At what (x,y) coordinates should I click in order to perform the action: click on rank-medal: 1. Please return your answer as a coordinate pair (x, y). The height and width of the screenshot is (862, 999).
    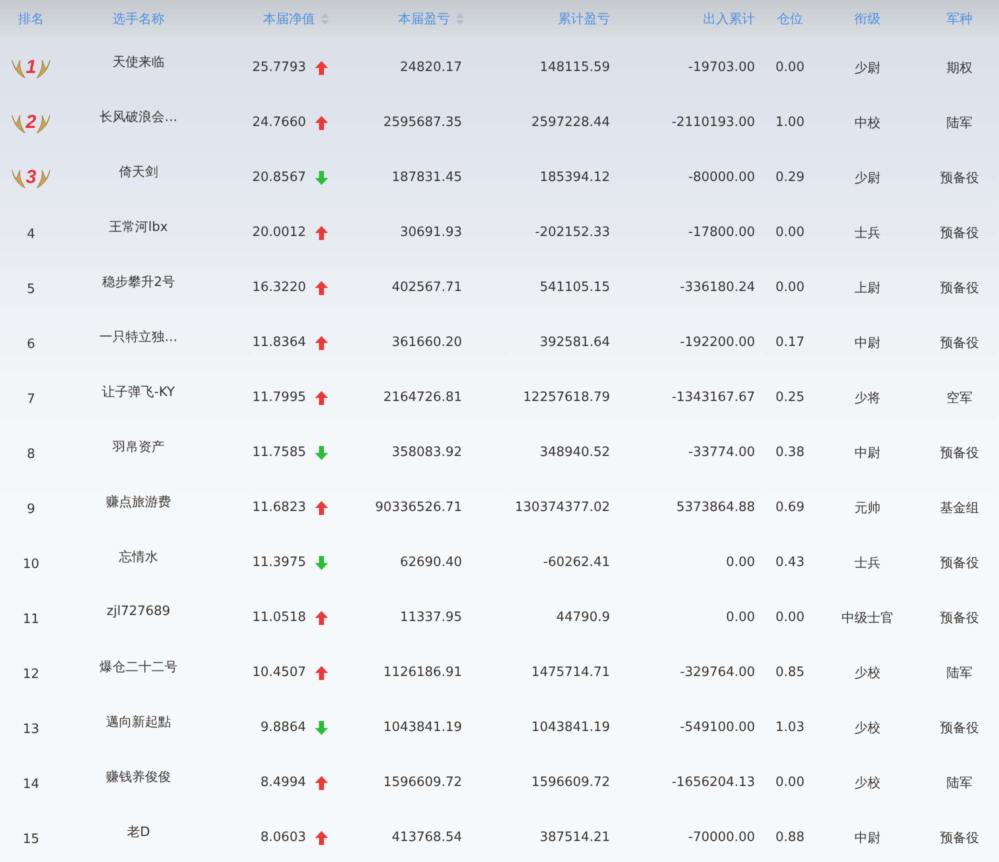
    Looking at the image, I should click on (31, 67).